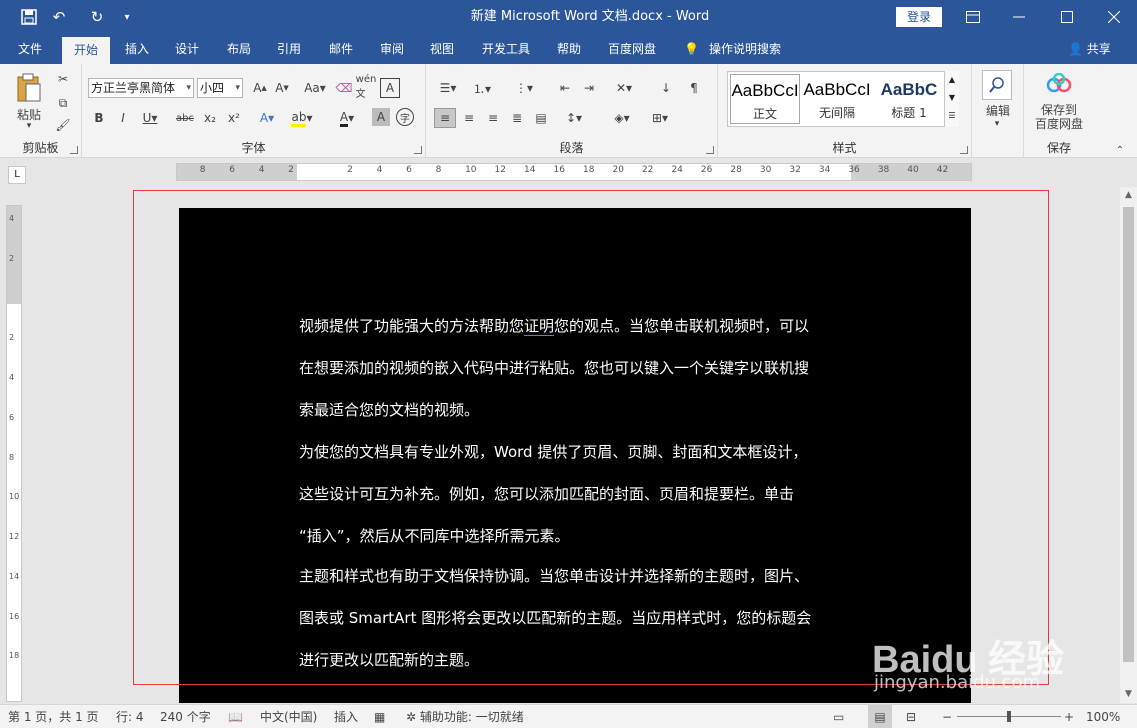  What do you see at coordinates (448, 88) in the screenshot?
I see `bullets-icon: ☰▾` at bounding box center [448, 88].